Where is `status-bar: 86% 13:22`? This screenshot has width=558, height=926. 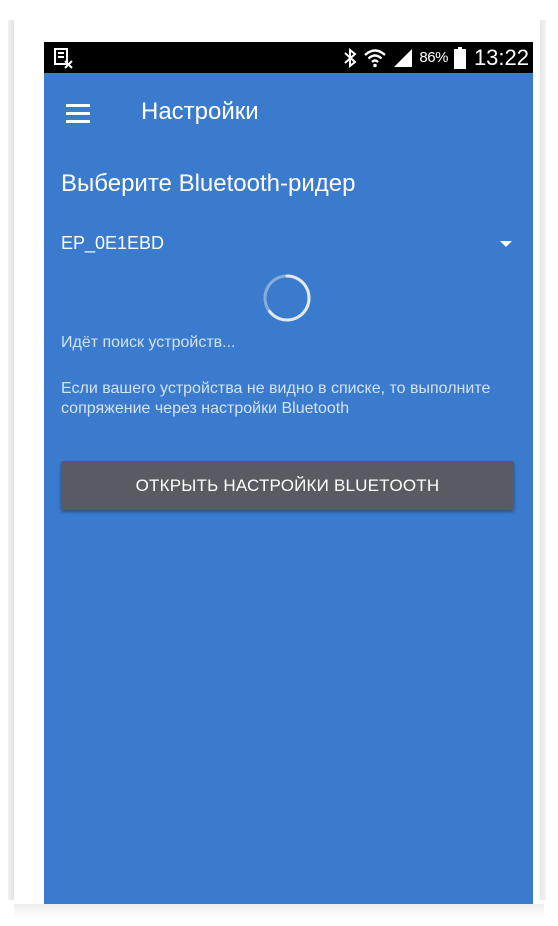 status-bar: 86% 13:22 is located at coordinates (288, 57).